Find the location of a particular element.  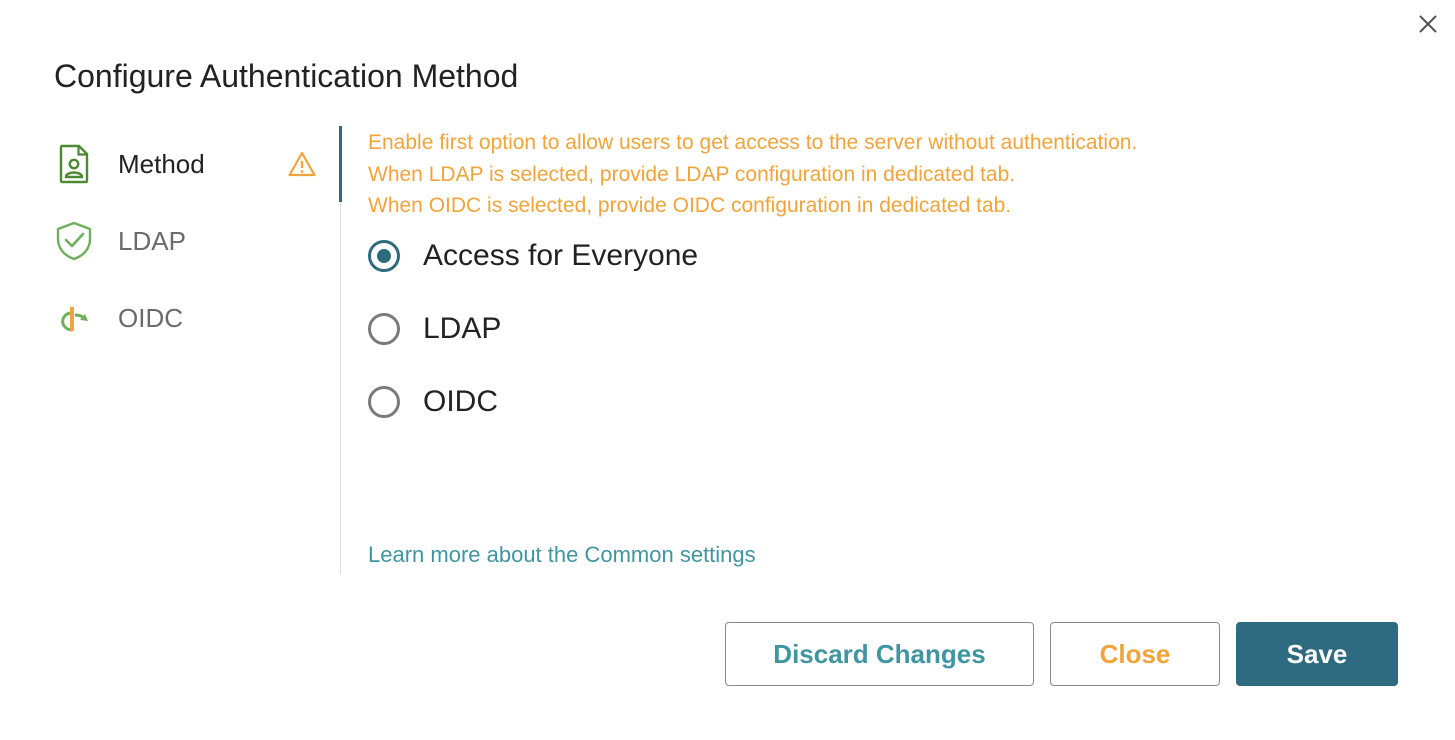

radio-option-oidc: OIDC is located at coordinates (433, 402).